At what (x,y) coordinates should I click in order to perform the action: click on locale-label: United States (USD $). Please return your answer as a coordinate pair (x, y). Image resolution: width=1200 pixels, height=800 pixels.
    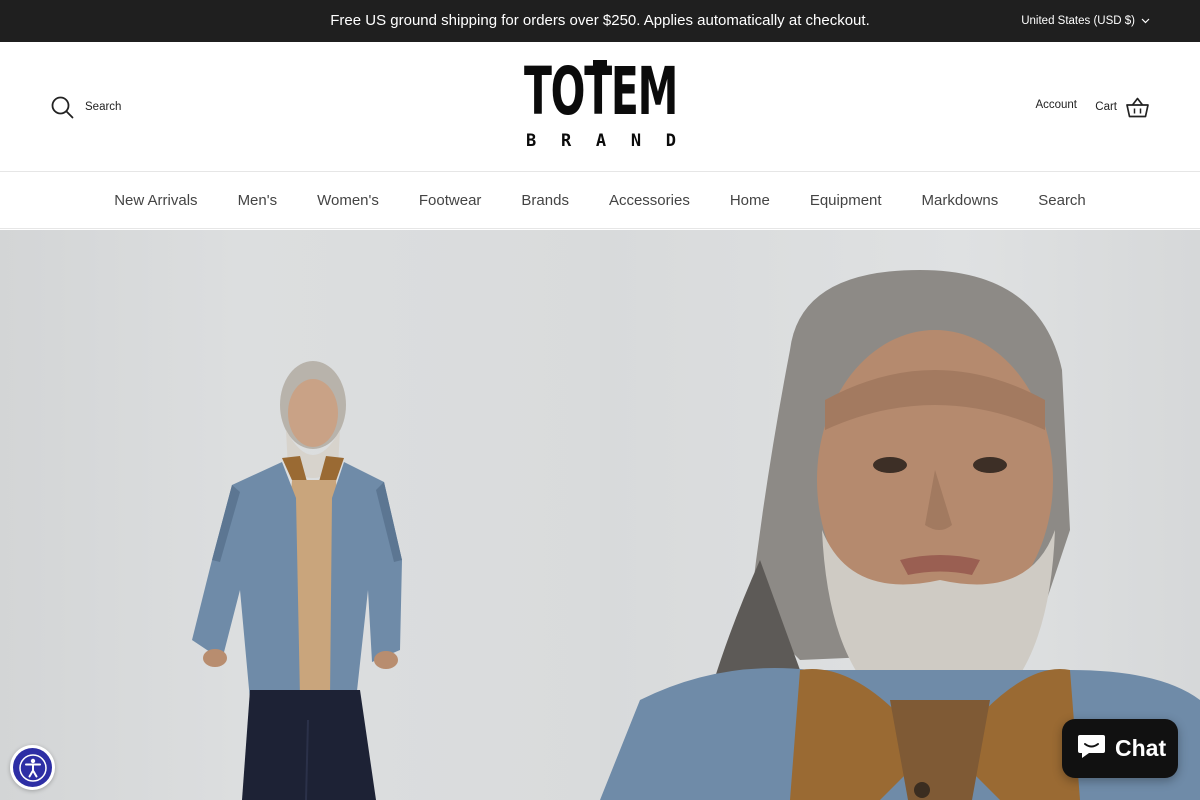
    Looking at the image, I should click on (1078, 21).